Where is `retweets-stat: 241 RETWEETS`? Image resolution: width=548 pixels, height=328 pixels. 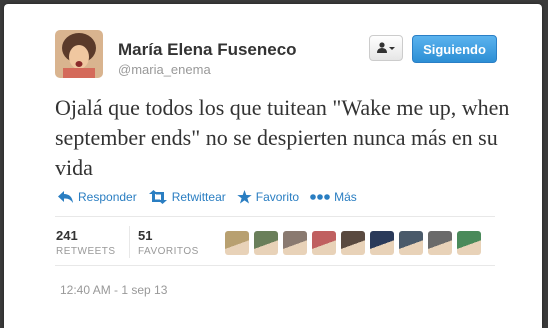 retweets-stat: 241 RETWEETS is located at coordinates (86, 242).